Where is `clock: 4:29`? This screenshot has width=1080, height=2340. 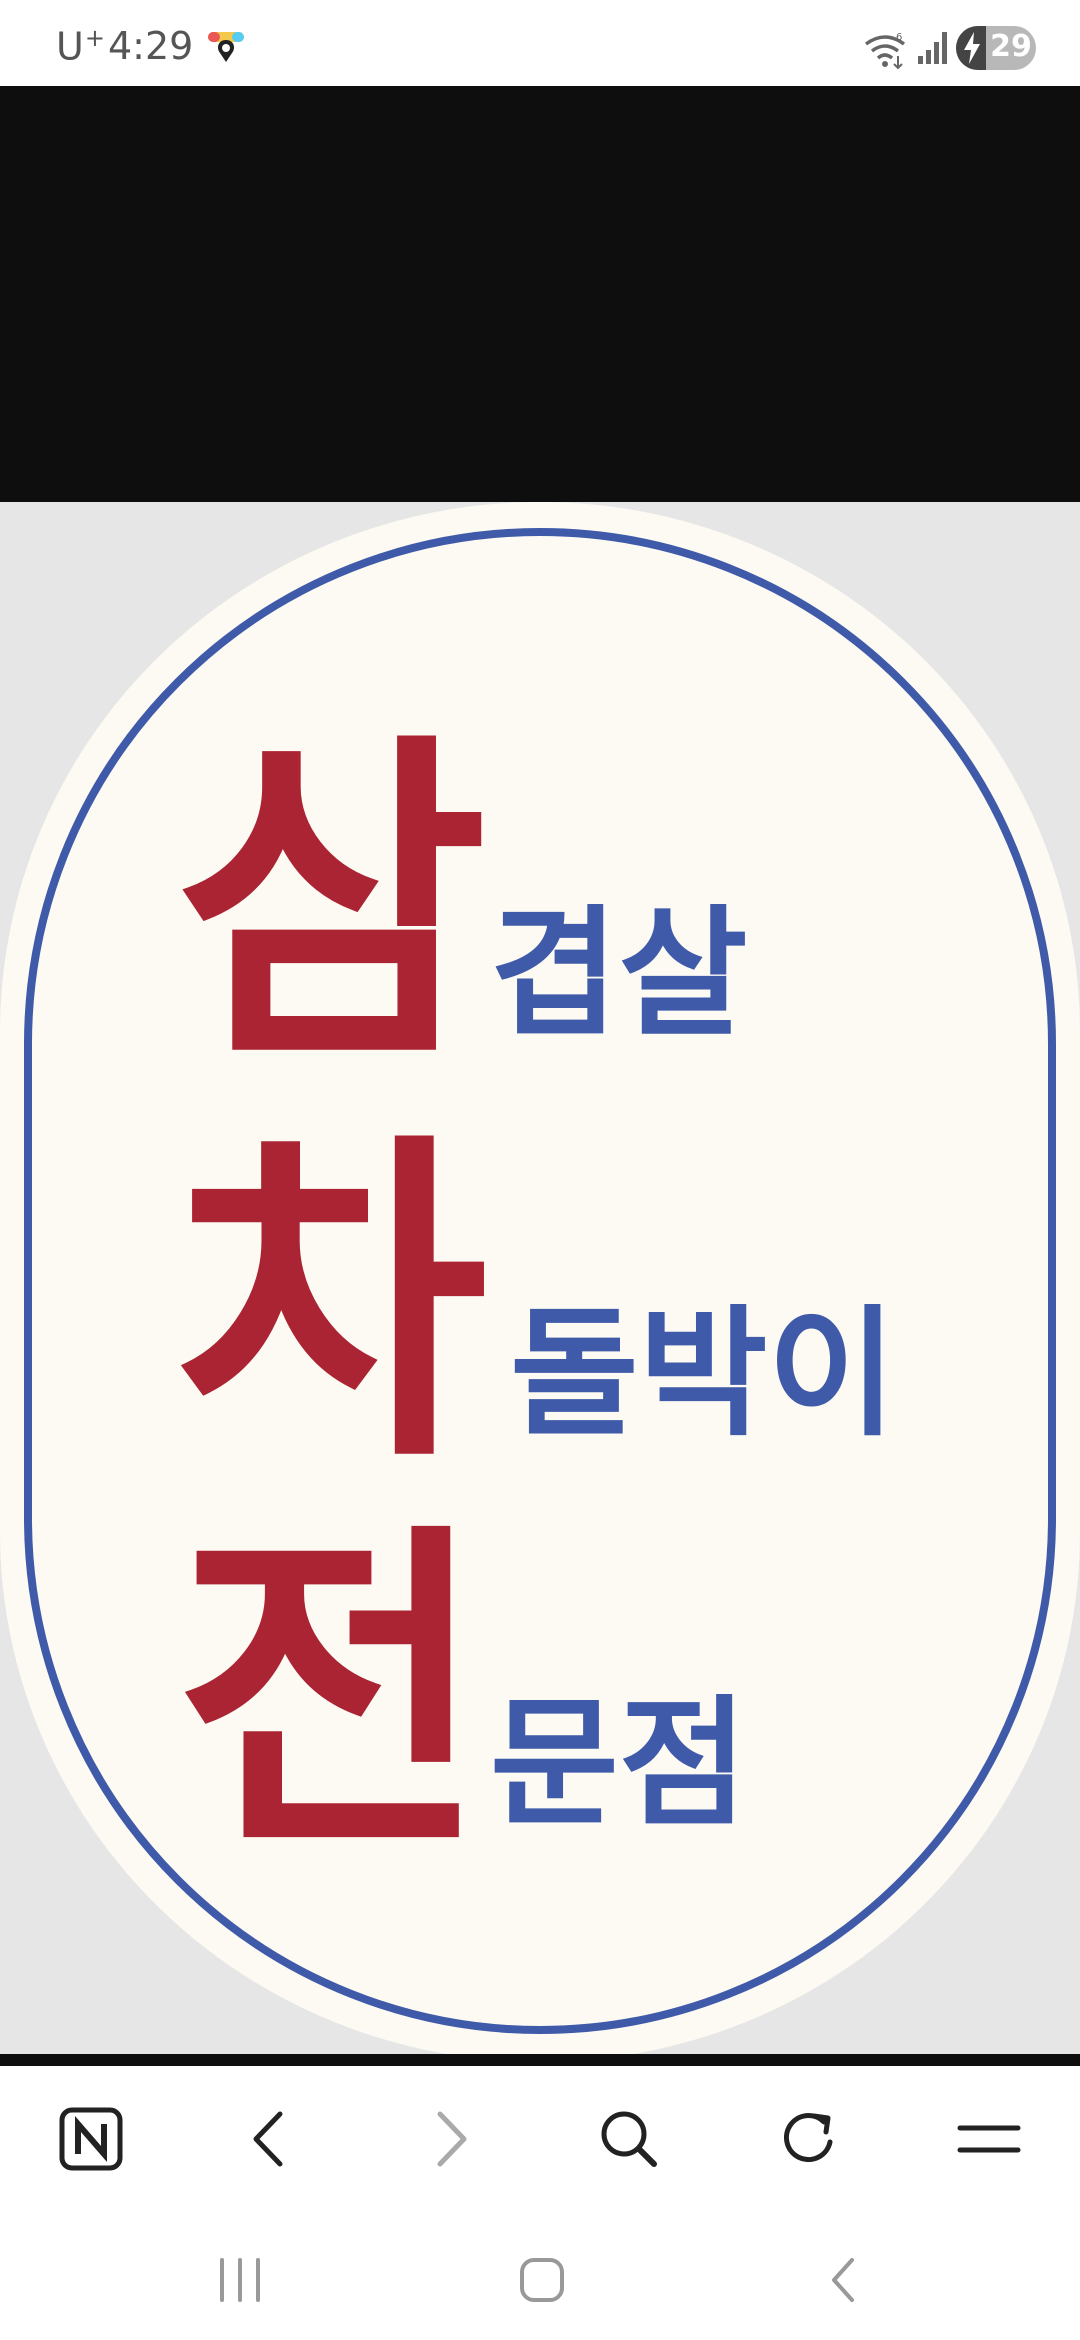 clock: 4:29 is located at coordinates (151, 46).